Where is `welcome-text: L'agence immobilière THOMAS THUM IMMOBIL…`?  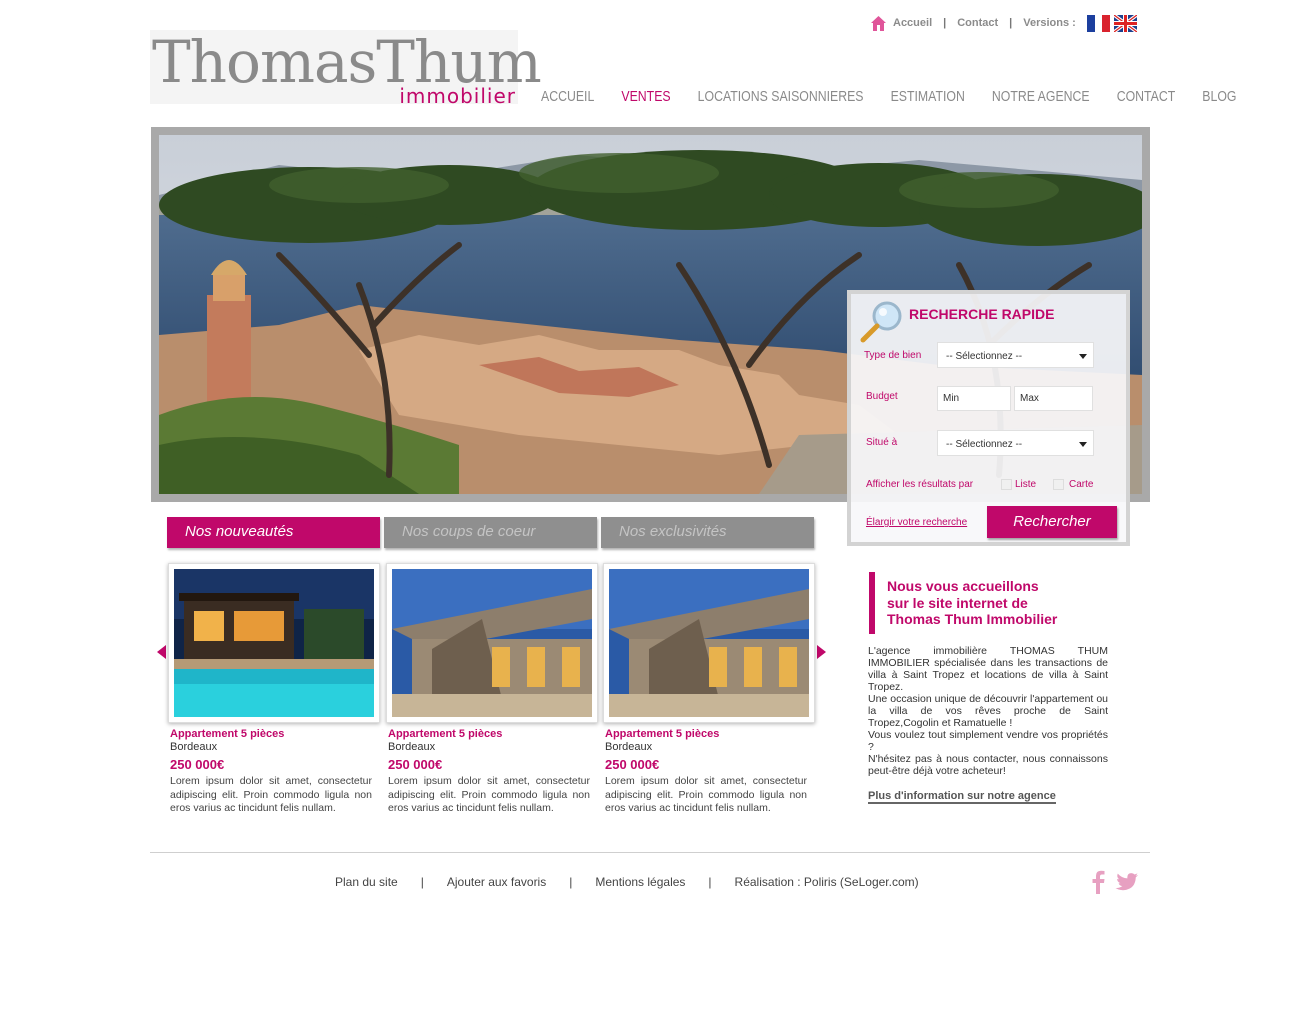 welcome-text: L'agence immobilière THOMAS THUM IMMOBIL… is located at coordinates (988, 711).